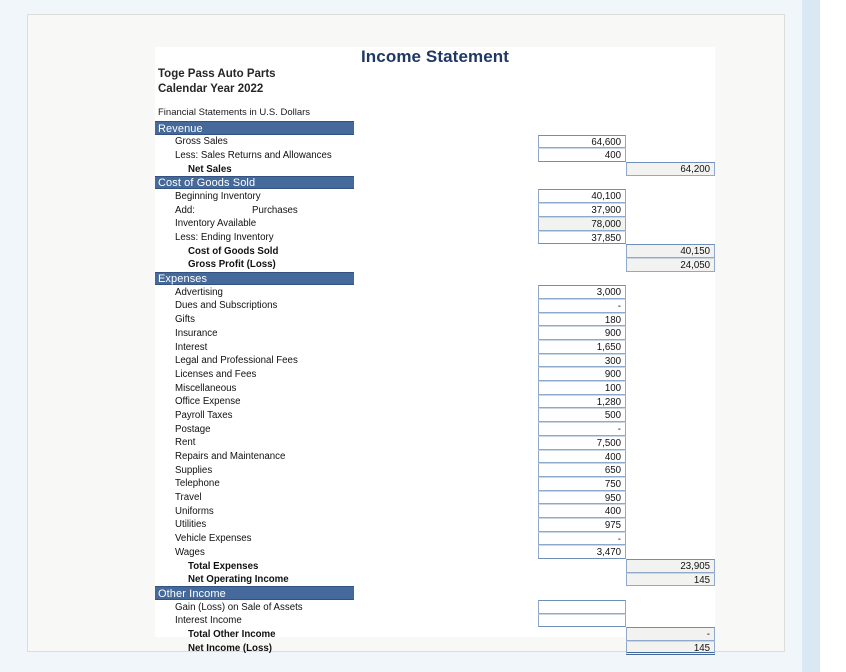  I want to click on amount-cell-col1: 1,280, so click(582, 401).